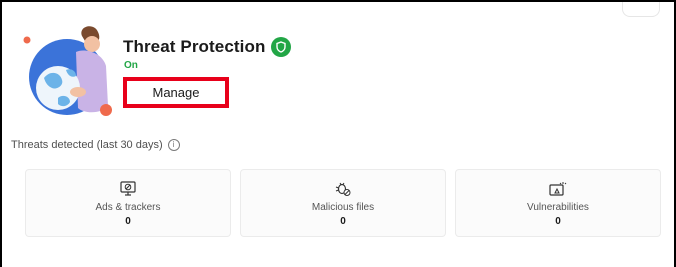 This screenshot has height=267, width=676. I want to click on protection-status: On, so click(131, 65).